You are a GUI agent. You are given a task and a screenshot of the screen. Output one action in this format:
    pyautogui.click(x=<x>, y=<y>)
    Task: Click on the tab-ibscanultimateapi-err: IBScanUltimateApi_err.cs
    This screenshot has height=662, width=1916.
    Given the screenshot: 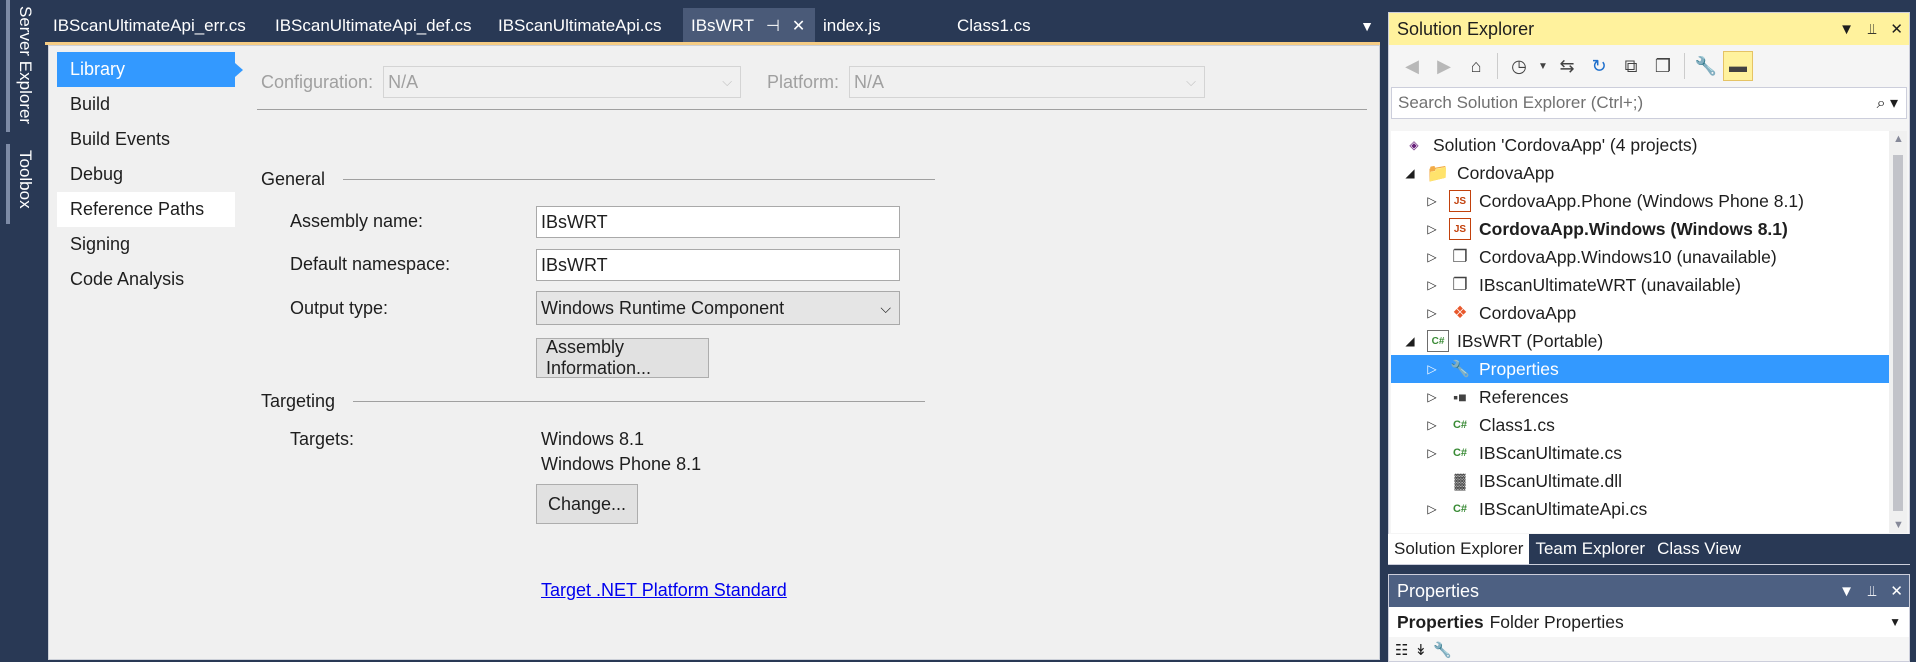 What is the action you would take?
    pyautogui.click(x=156, y=26)
    